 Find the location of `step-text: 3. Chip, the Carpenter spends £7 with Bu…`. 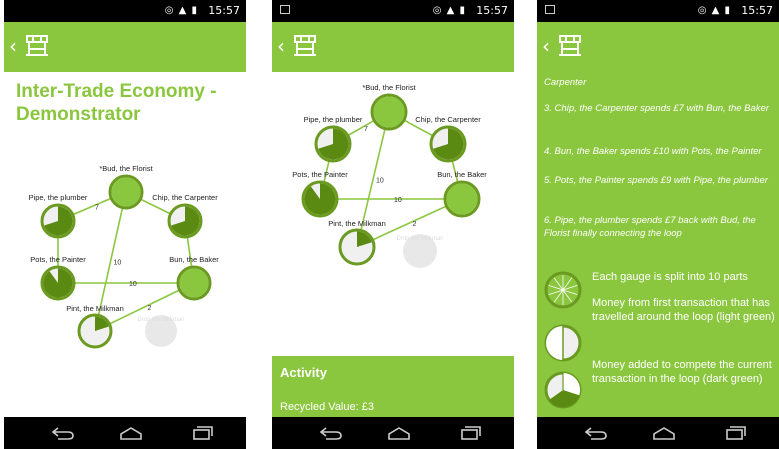

step-text: 3. Chip, the Carpenter spends £7 with Bu… is located at coordinates (656, 108).